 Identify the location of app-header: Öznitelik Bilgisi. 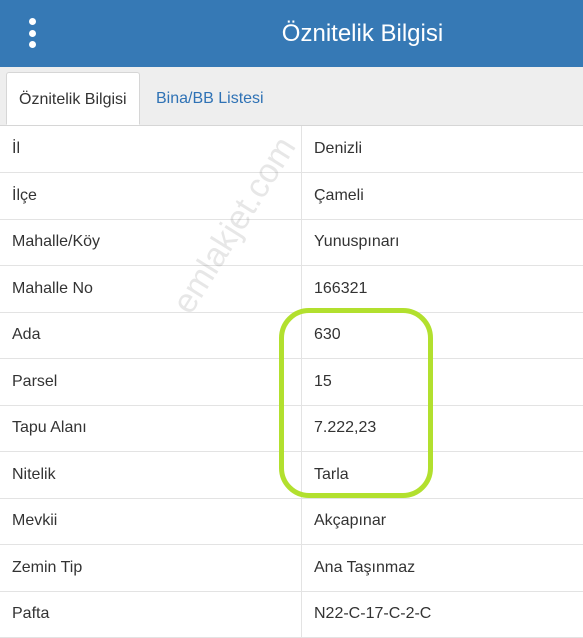
(291, 33).